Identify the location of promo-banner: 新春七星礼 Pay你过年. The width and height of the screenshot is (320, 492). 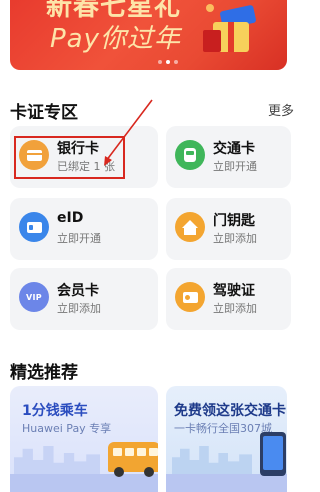
(148, 35).